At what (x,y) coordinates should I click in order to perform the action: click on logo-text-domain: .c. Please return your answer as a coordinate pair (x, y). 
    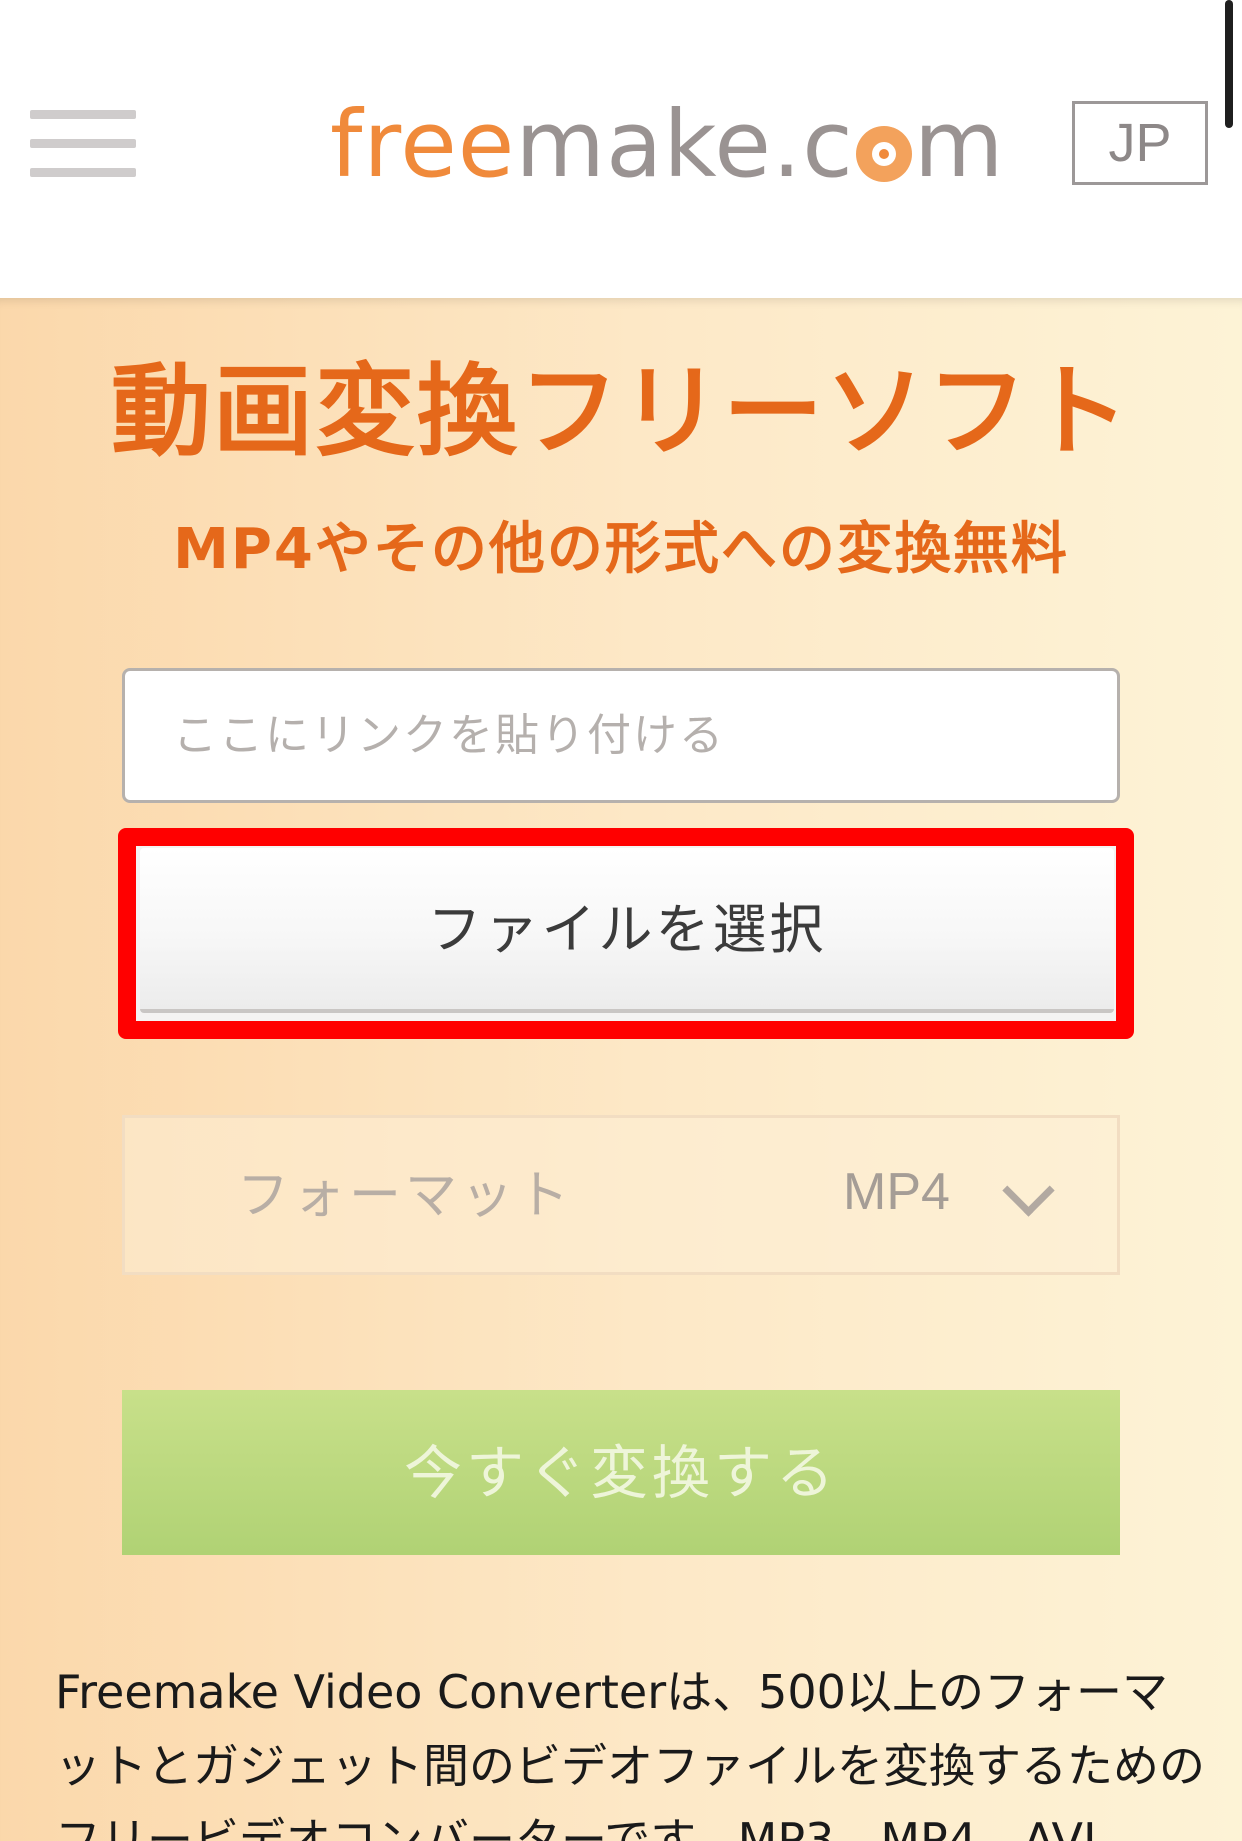
    Looking at the image, I should click on (813, 144).